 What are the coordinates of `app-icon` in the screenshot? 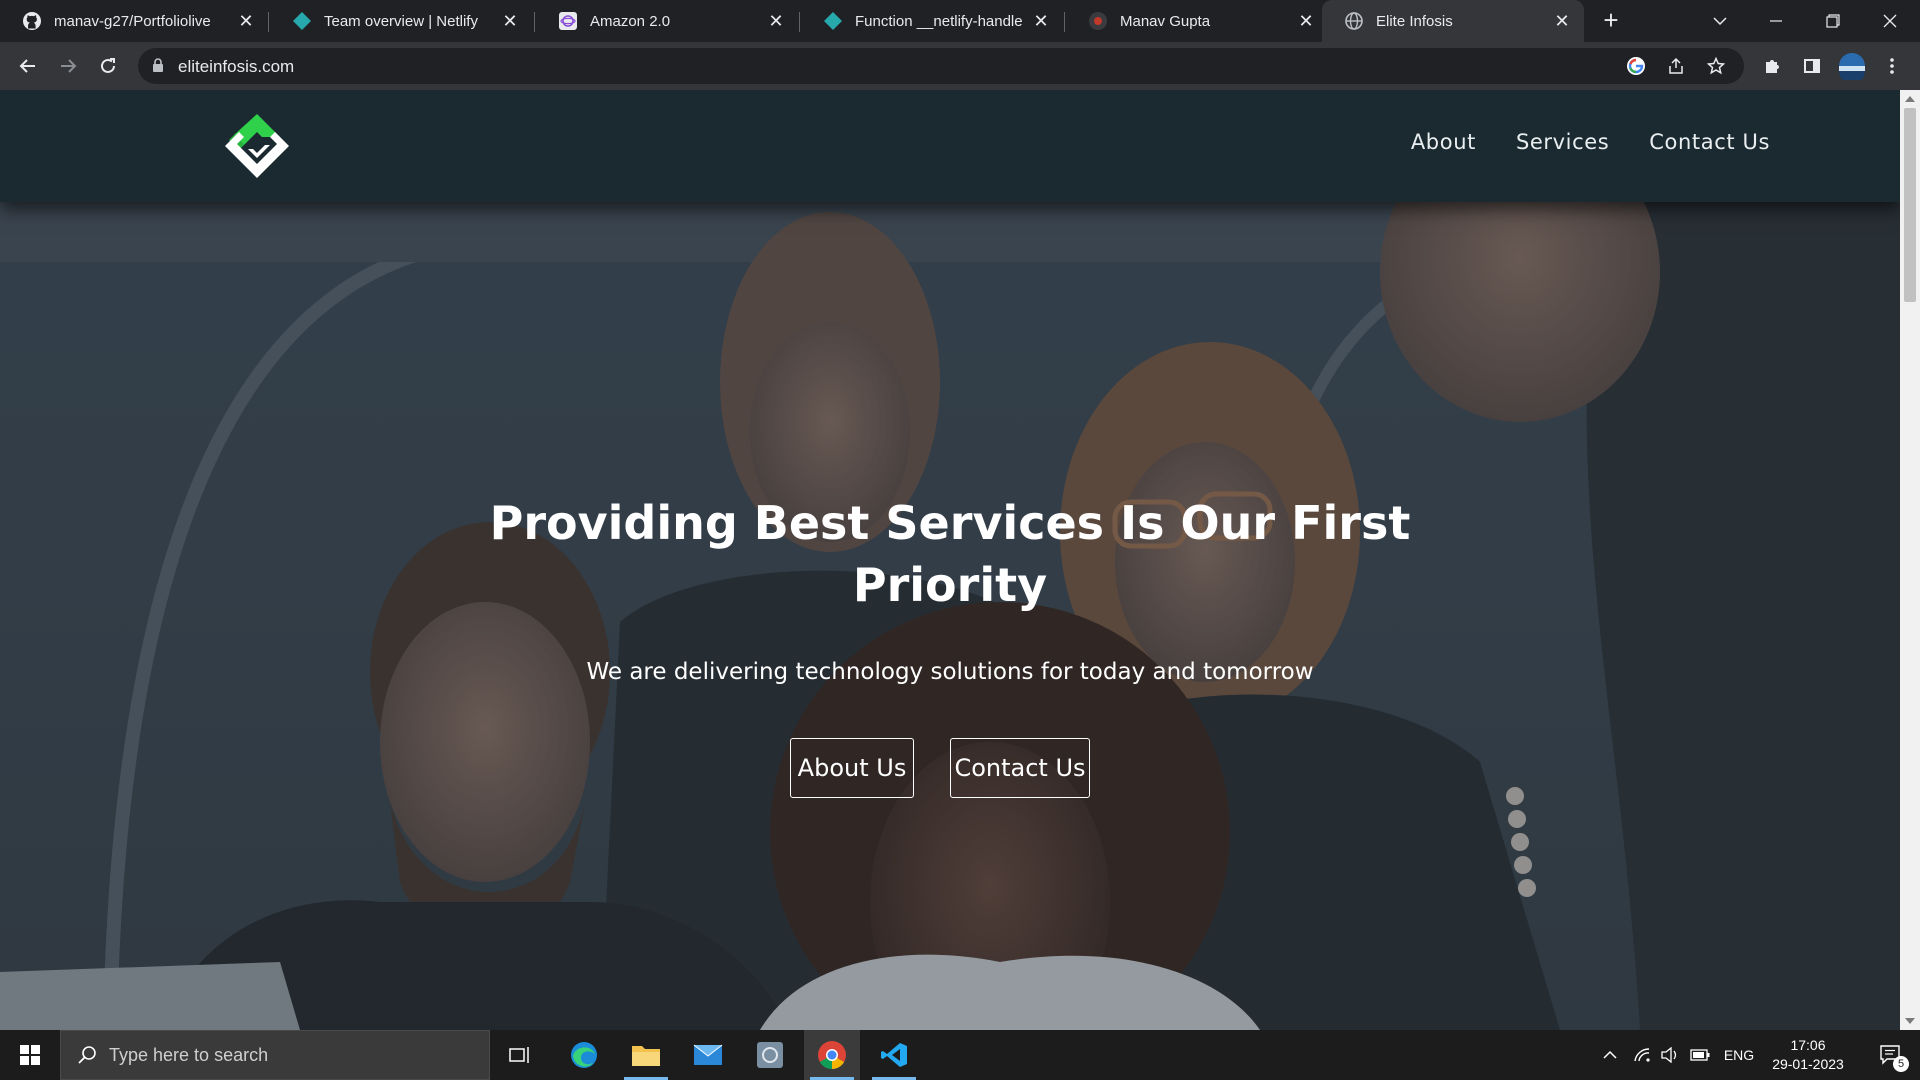 It's located at (770, 1055).